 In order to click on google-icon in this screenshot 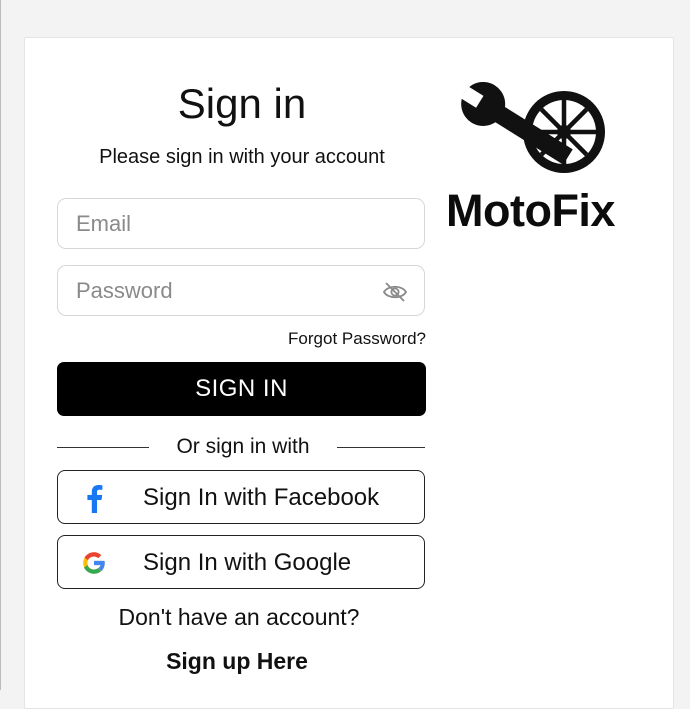, I will do `click(94, 563)`.